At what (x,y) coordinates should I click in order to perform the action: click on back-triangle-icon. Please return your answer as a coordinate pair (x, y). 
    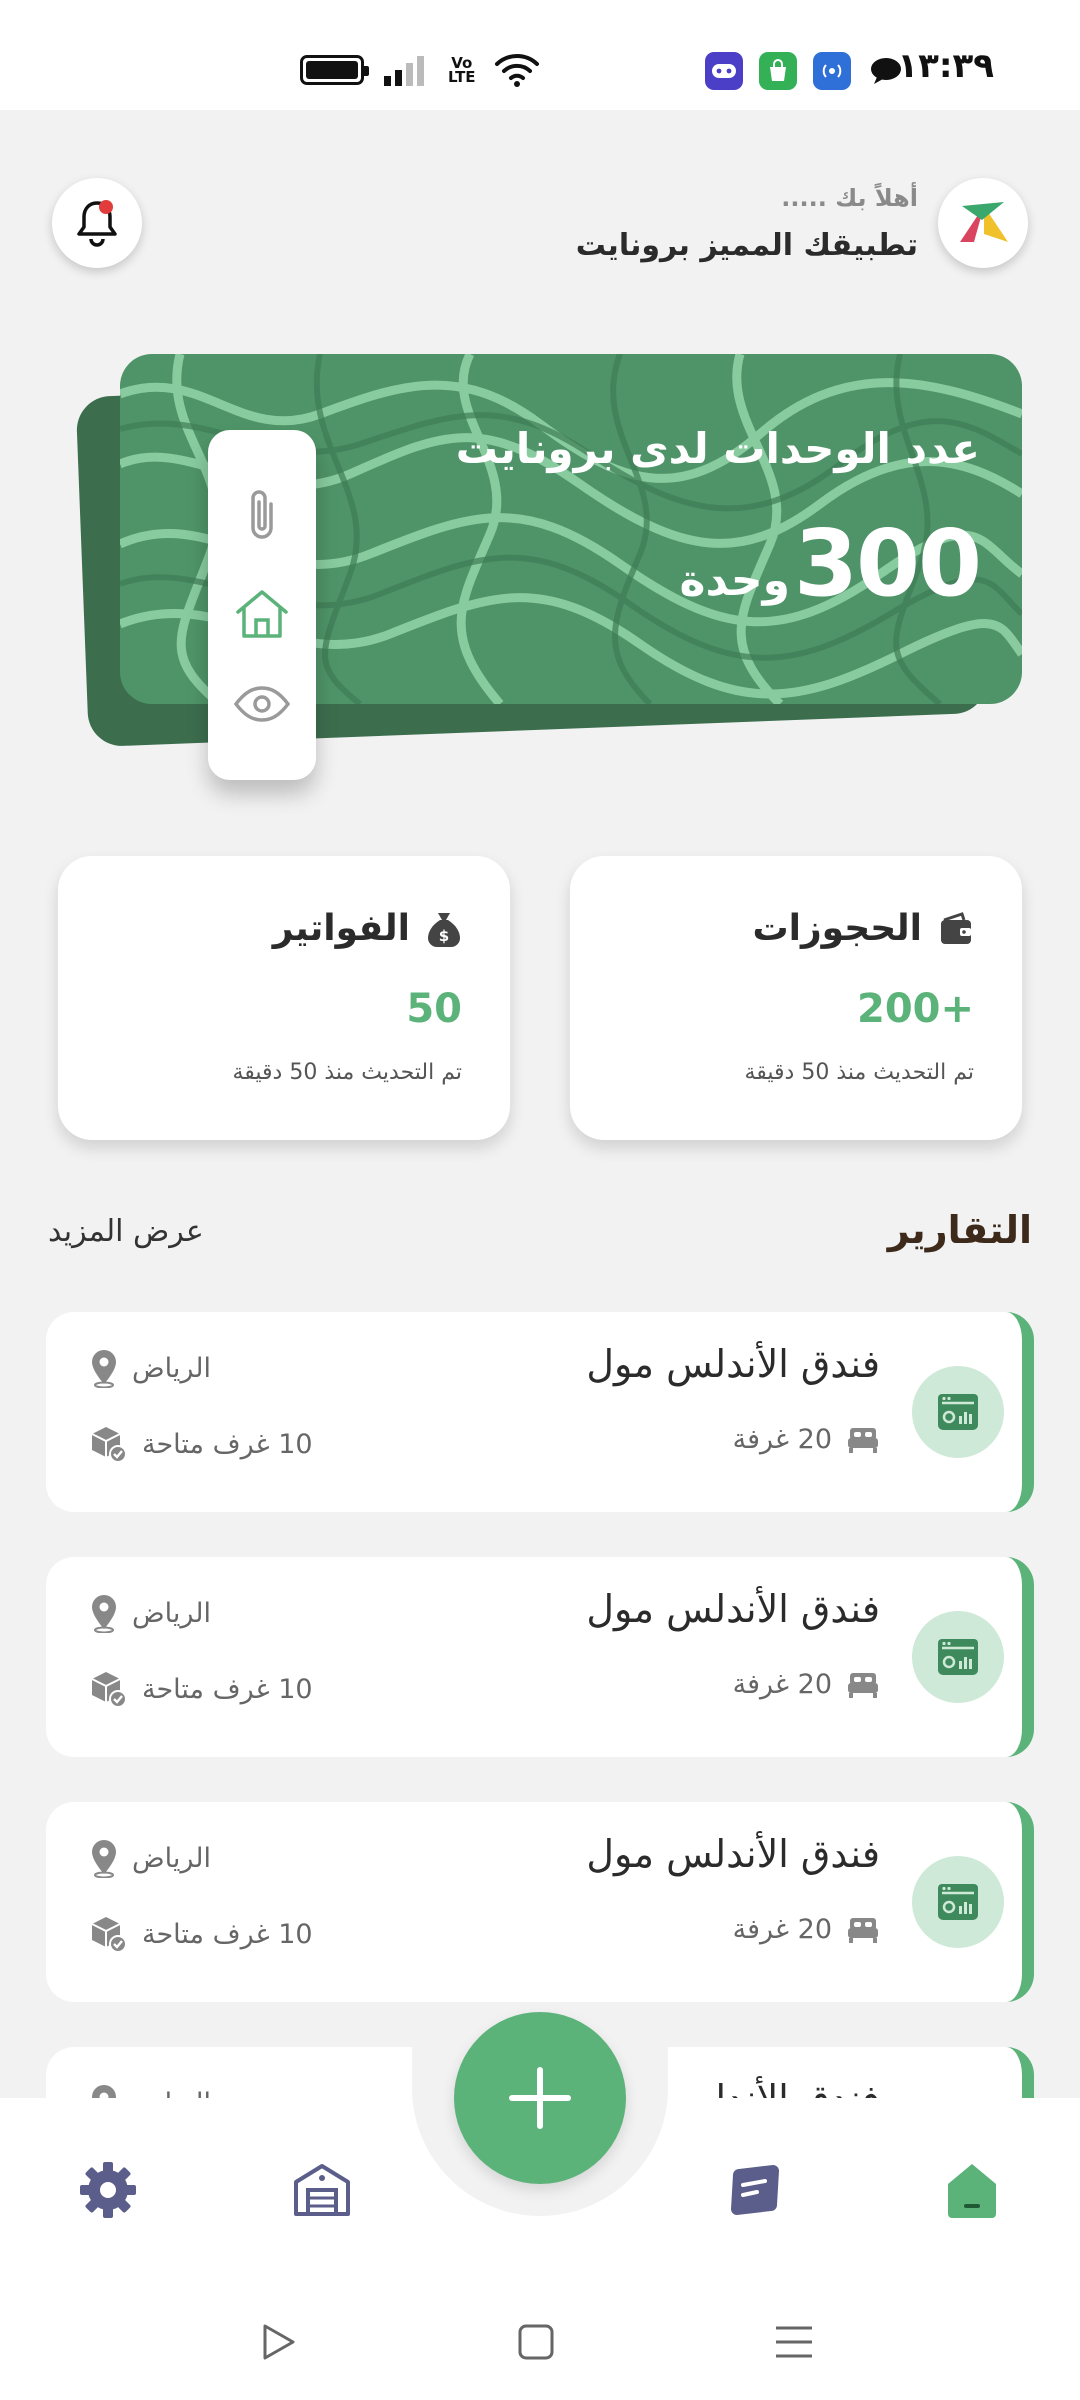
    Looking at the image, I should click on (279, 2342).